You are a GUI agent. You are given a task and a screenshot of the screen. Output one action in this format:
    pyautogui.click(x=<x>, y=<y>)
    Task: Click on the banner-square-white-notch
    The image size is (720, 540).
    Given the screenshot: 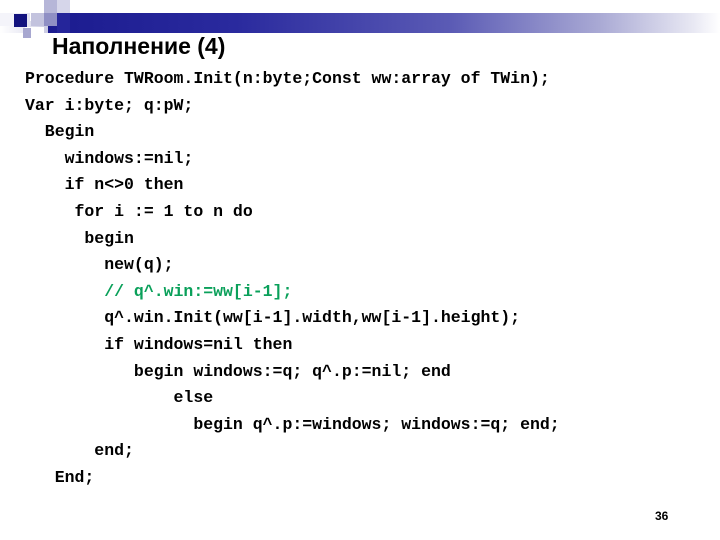 What is the action you would take?
    pyautogui.click(x=37, y=32)
    